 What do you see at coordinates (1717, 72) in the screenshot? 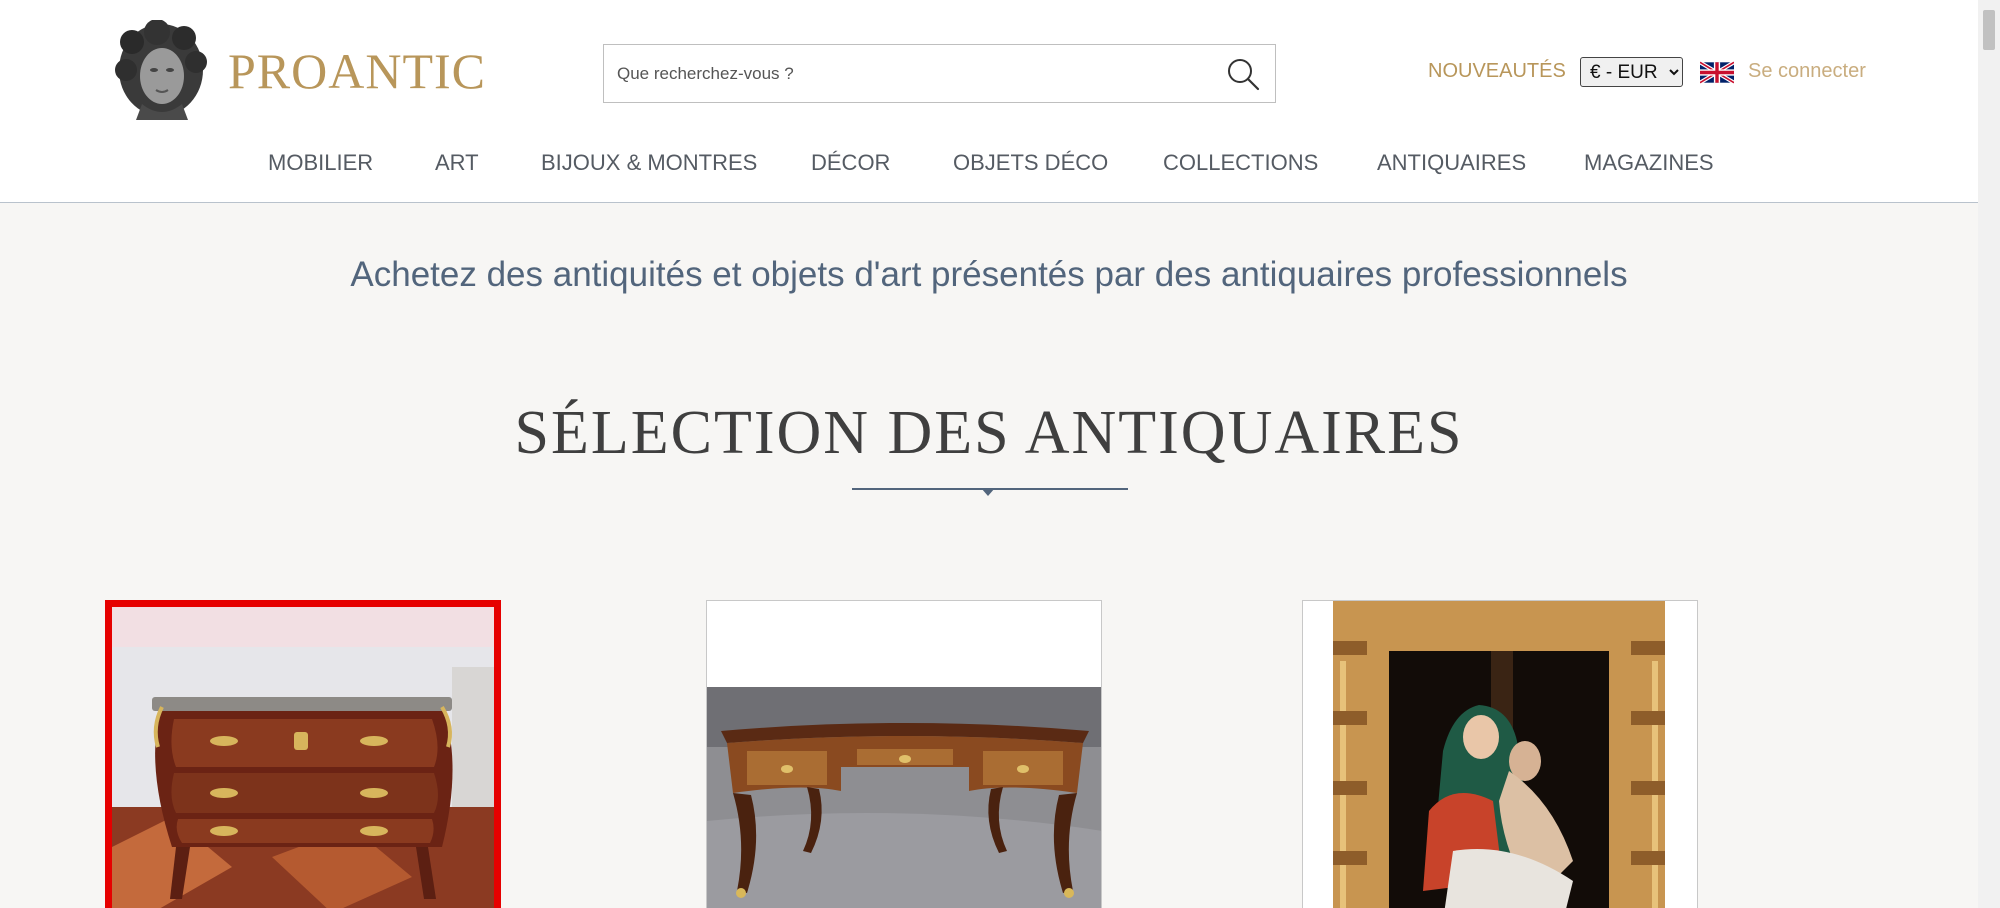
I see `uk-flag-icon` at bounding box center [1717, 72].